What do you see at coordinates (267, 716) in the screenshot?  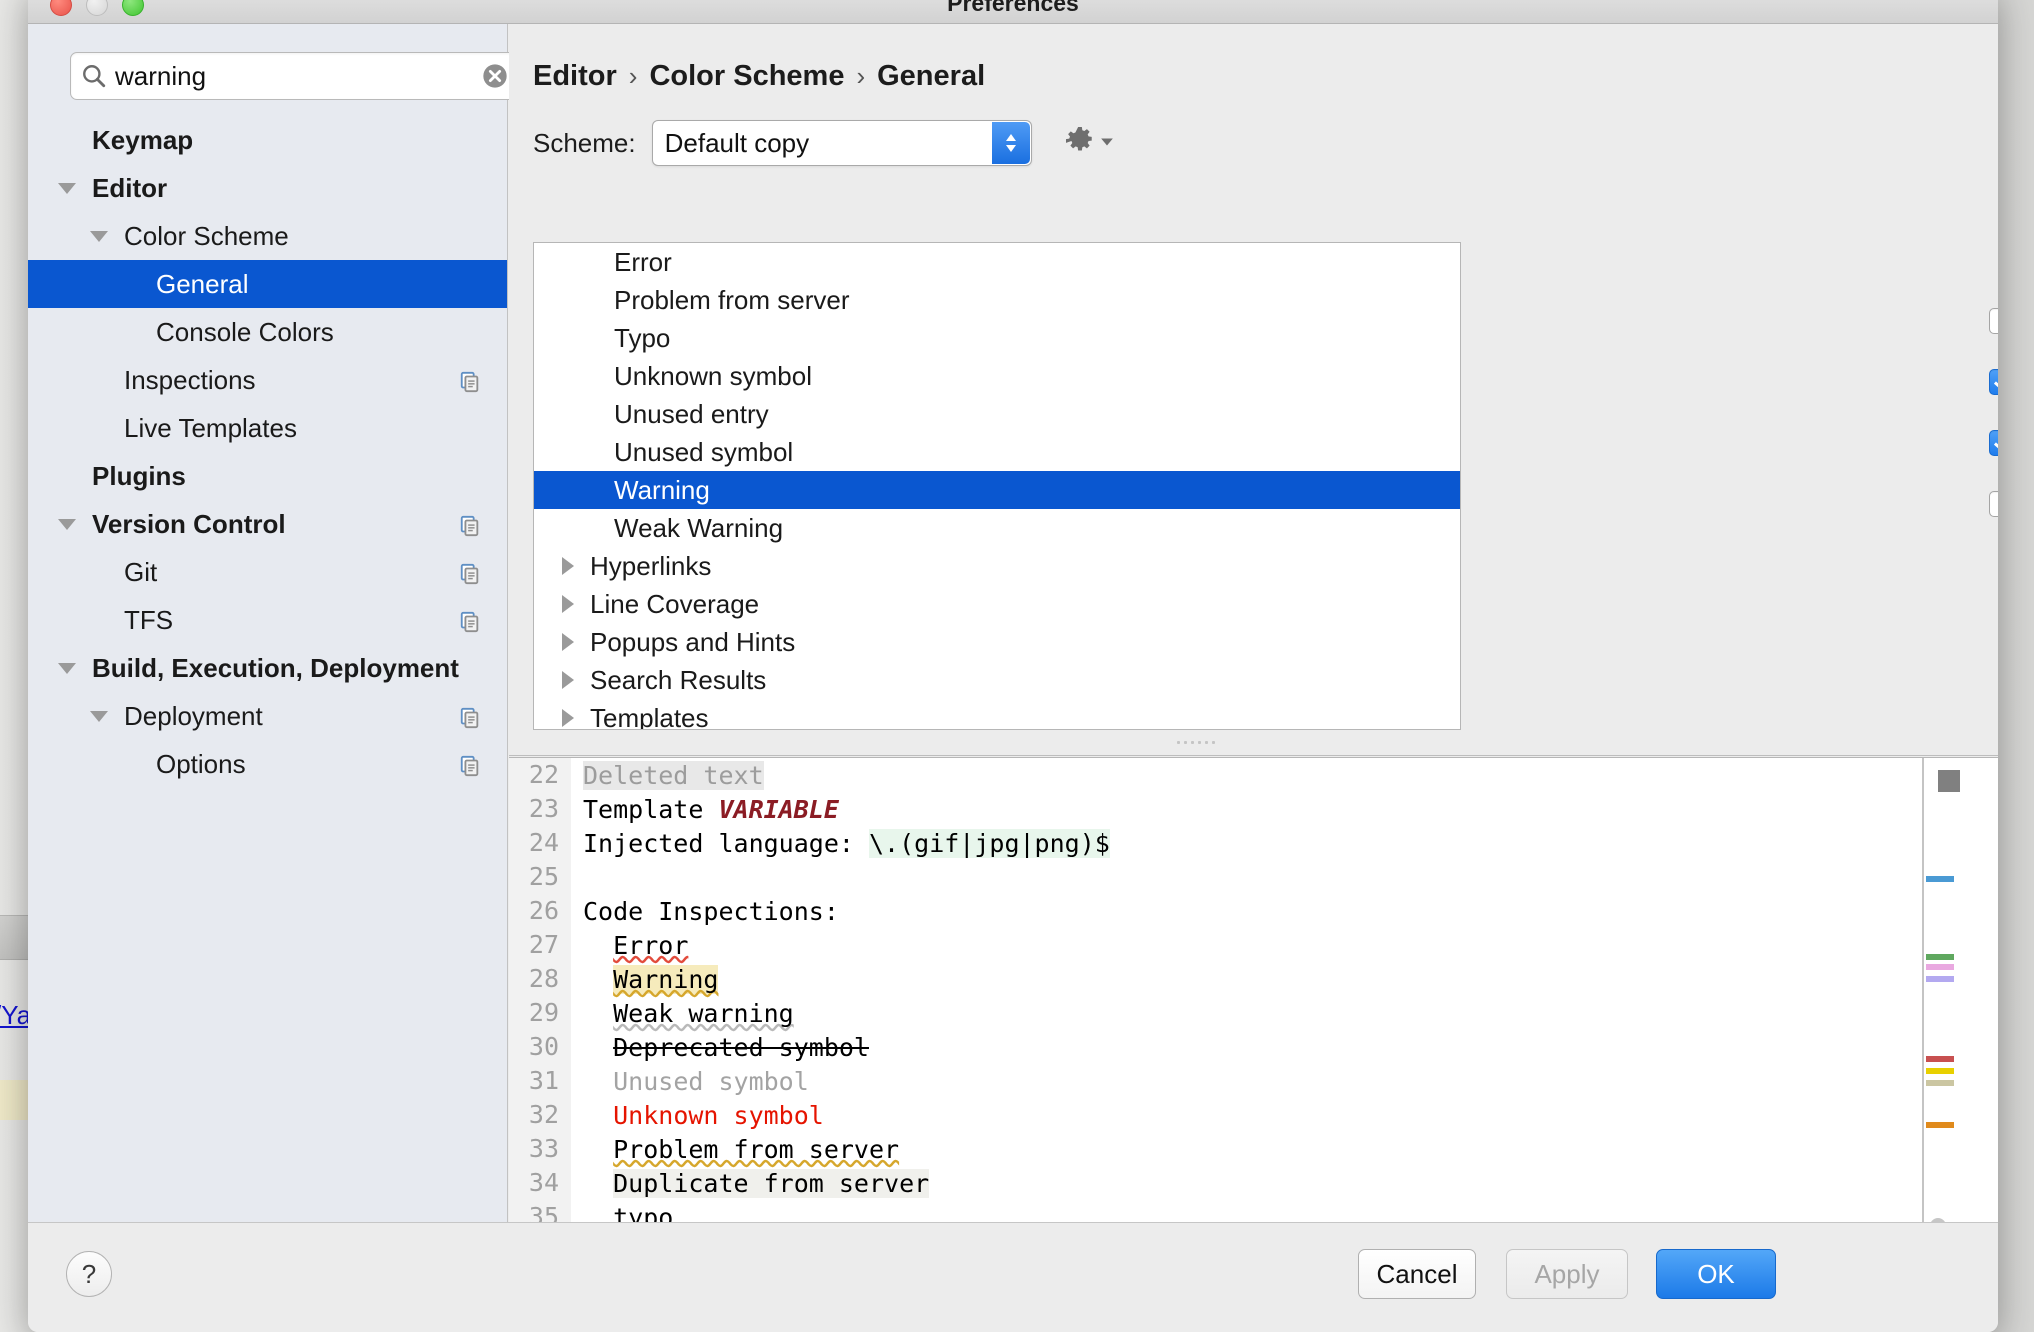 I see `sidebar-item-deployment: Deployment` at bounding box center [267, 716].